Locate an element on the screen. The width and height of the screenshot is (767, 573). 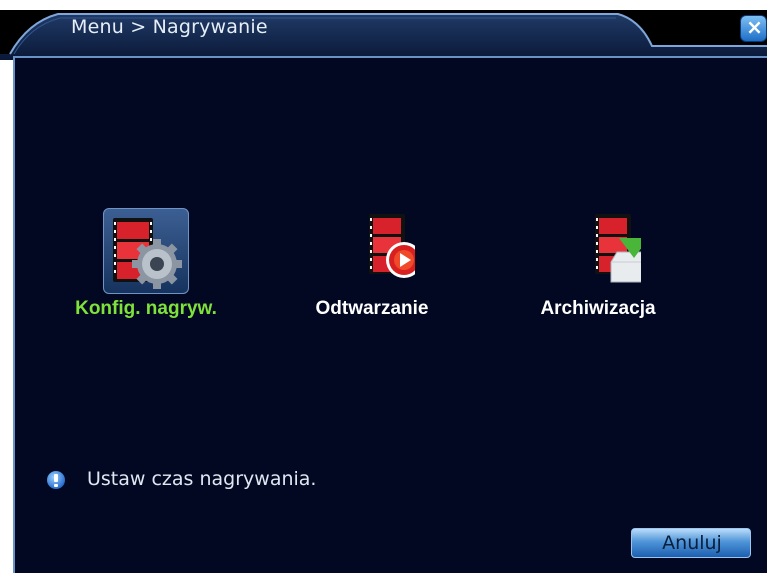
film-play-icon is located at coordinates (372, 251).